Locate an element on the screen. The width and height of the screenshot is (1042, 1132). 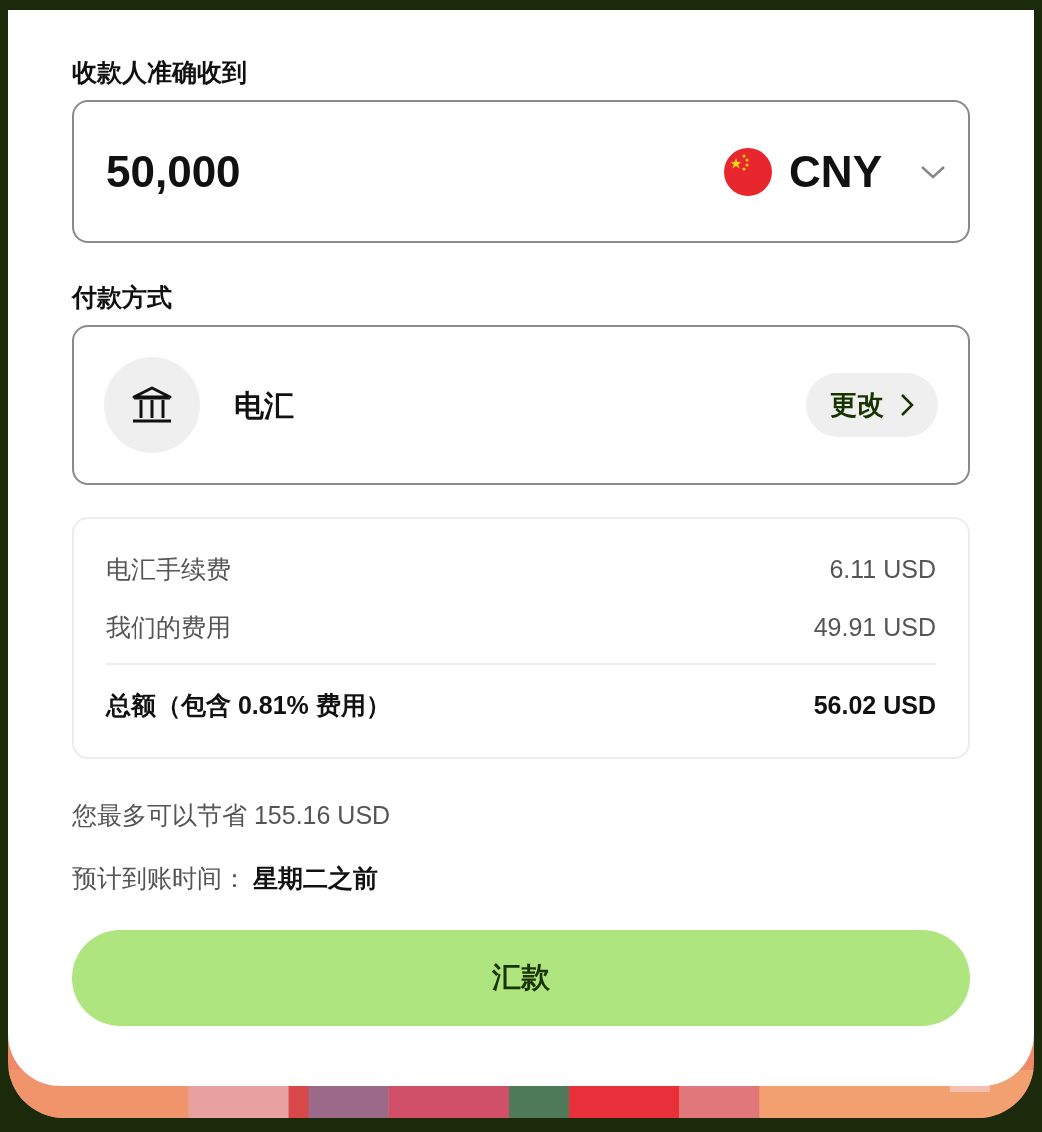
amount-value: 50,000 is located at coordinates (174, 171).